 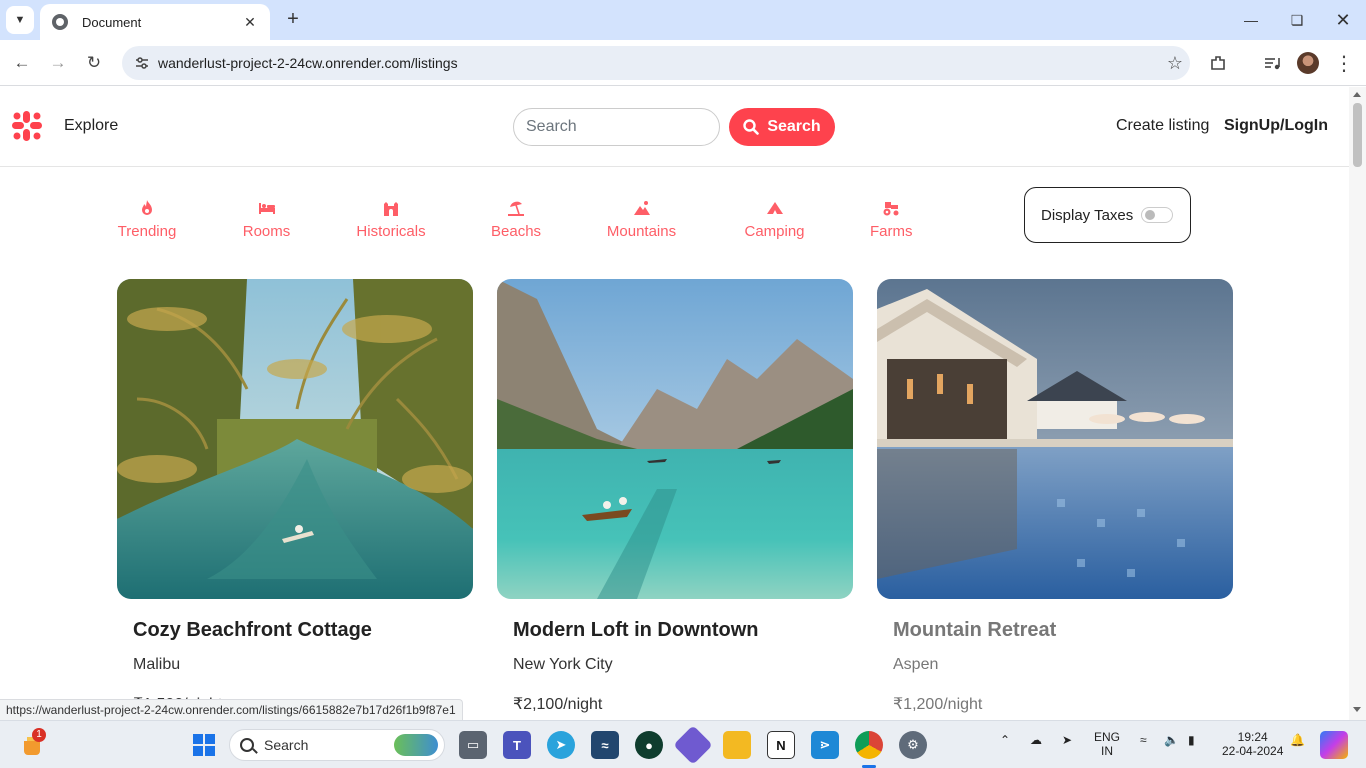 I want to click on notion-icon: N, so click(x=781, y=745).